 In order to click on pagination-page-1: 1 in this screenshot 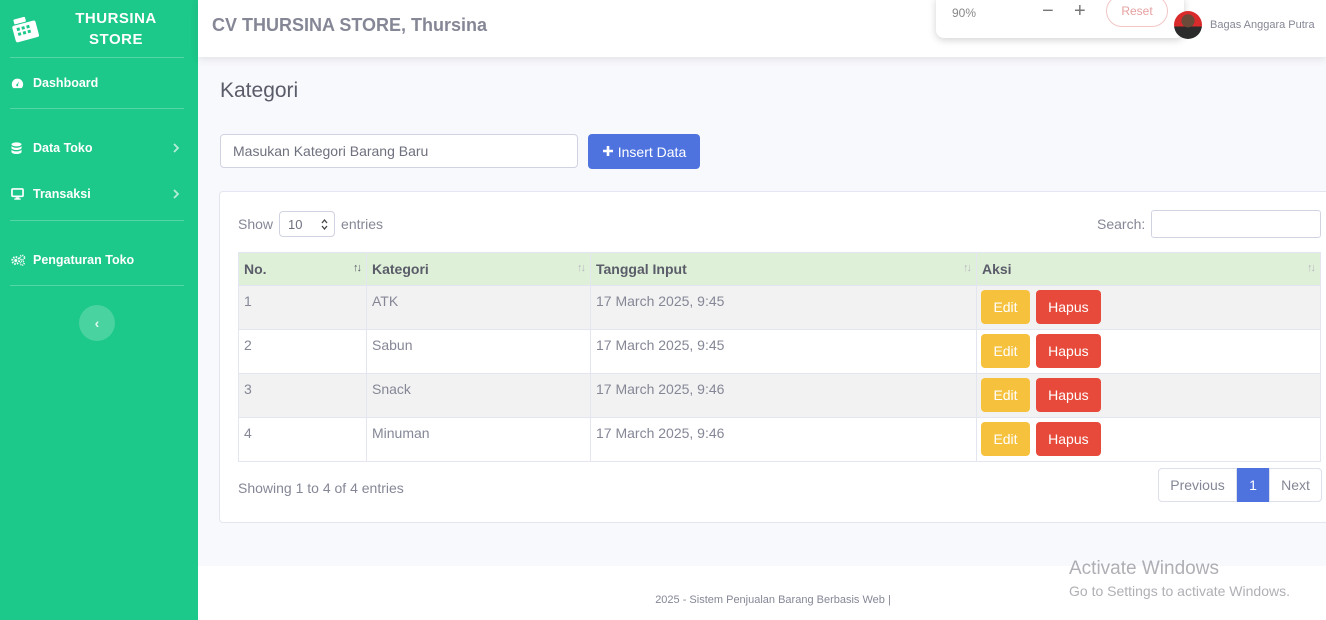, I will do `click(1253, 485)`.